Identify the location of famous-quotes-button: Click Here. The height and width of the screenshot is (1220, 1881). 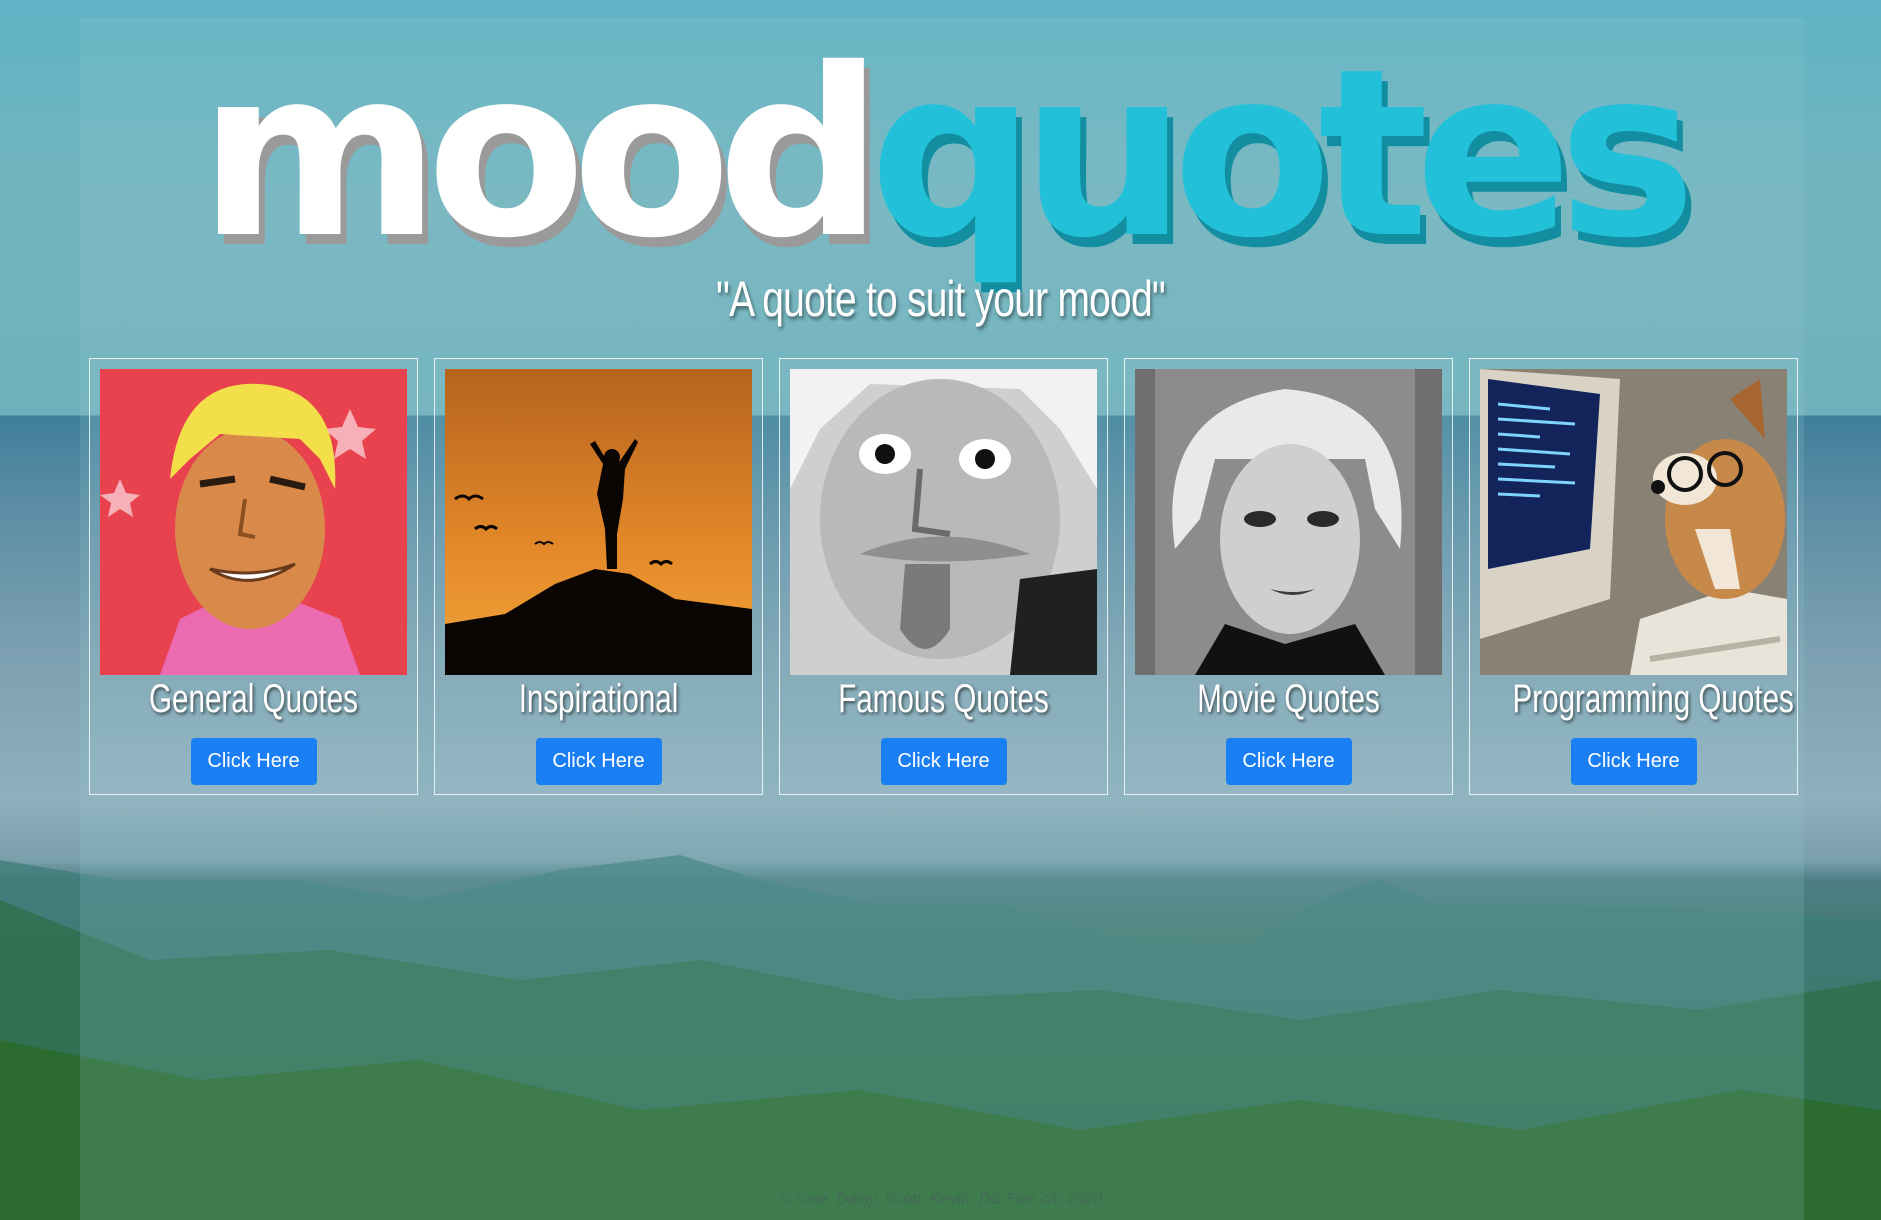
(943, 761).